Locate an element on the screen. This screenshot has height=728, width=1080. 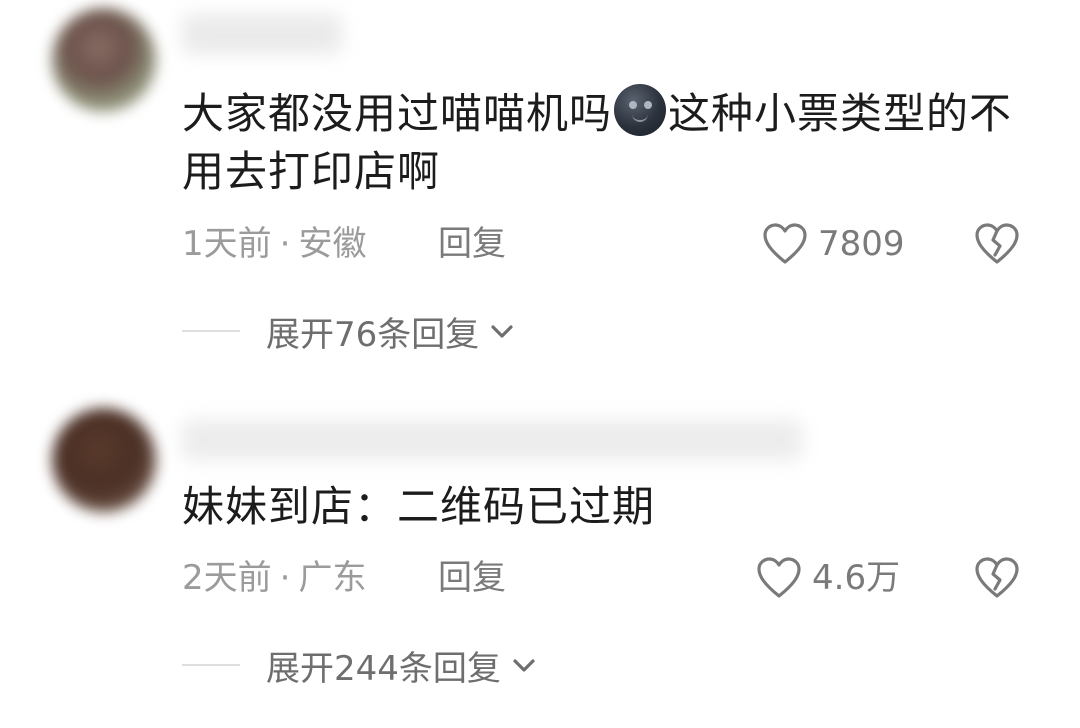
expand-replies-button: 展开76条回复 is located at coordinates (349, 331).